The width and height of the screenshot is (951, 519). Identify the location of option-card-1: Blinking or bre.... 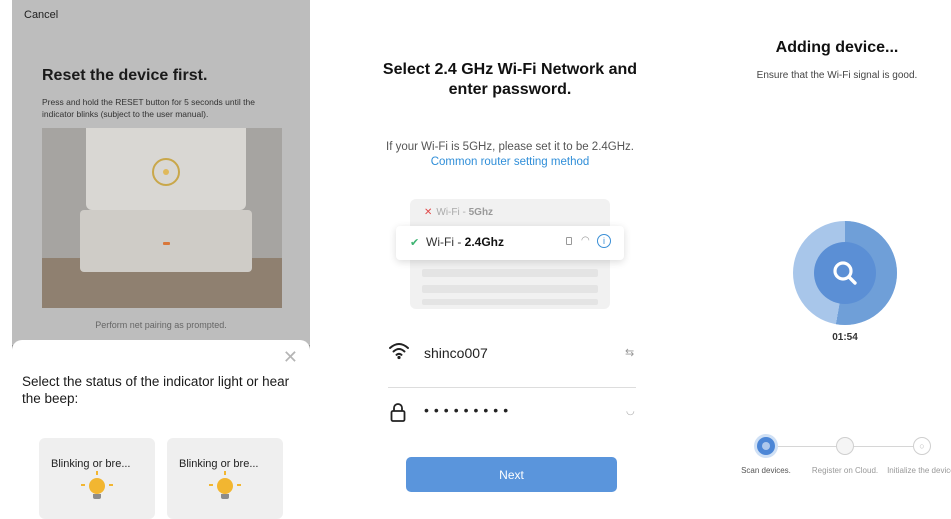
(97, 478).